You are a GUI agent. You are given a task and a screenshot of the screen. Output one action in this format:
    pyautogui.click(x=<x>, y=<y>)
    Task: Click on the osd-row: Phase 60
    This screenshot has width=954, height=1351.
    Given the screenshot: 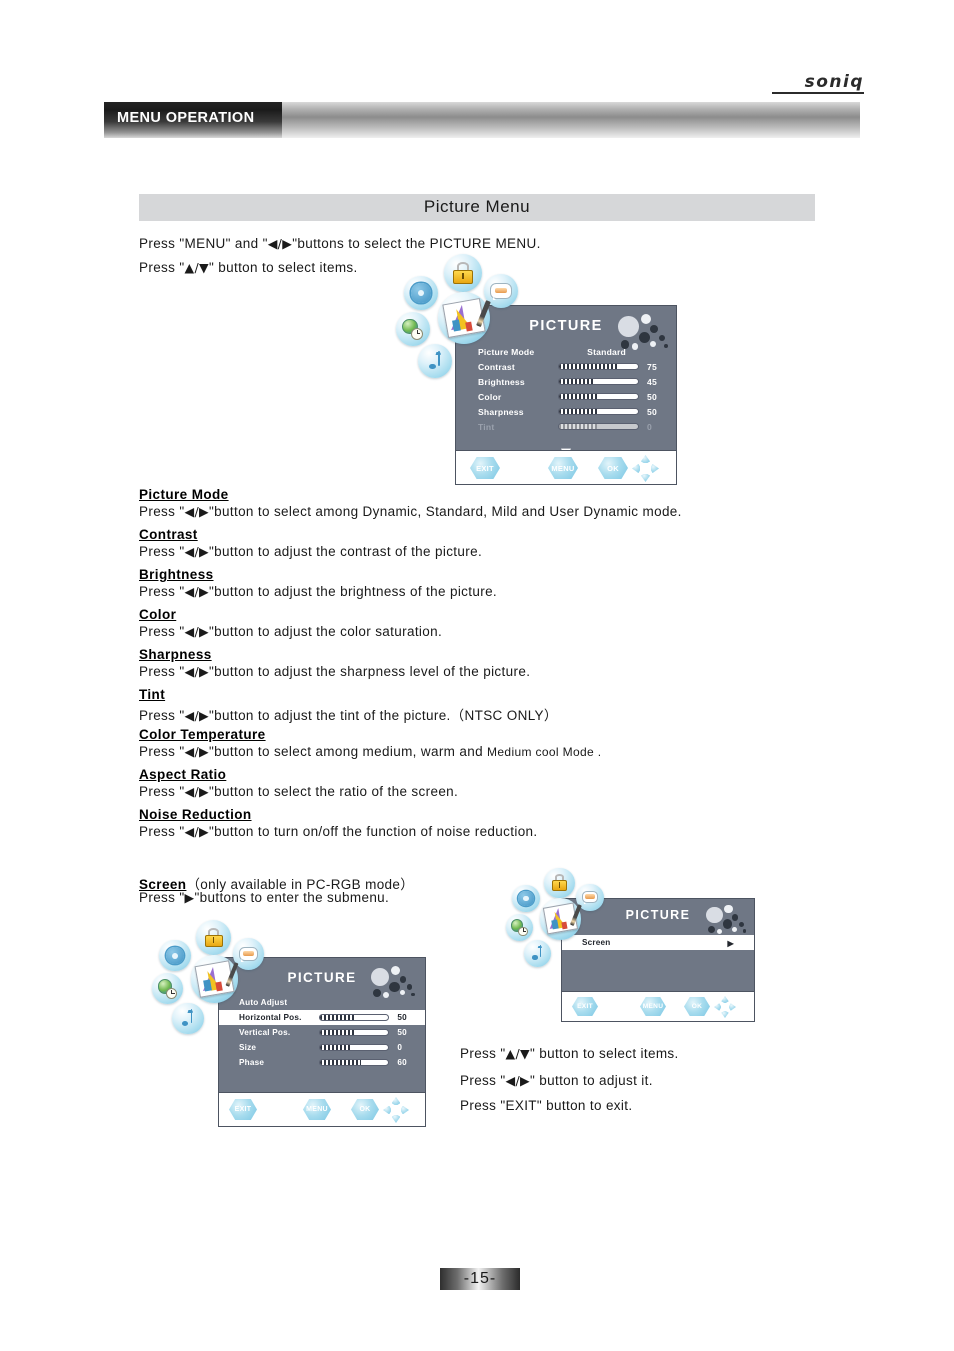 What is the action you would take?
    pyautogui.click(x=322, y=1062)
    